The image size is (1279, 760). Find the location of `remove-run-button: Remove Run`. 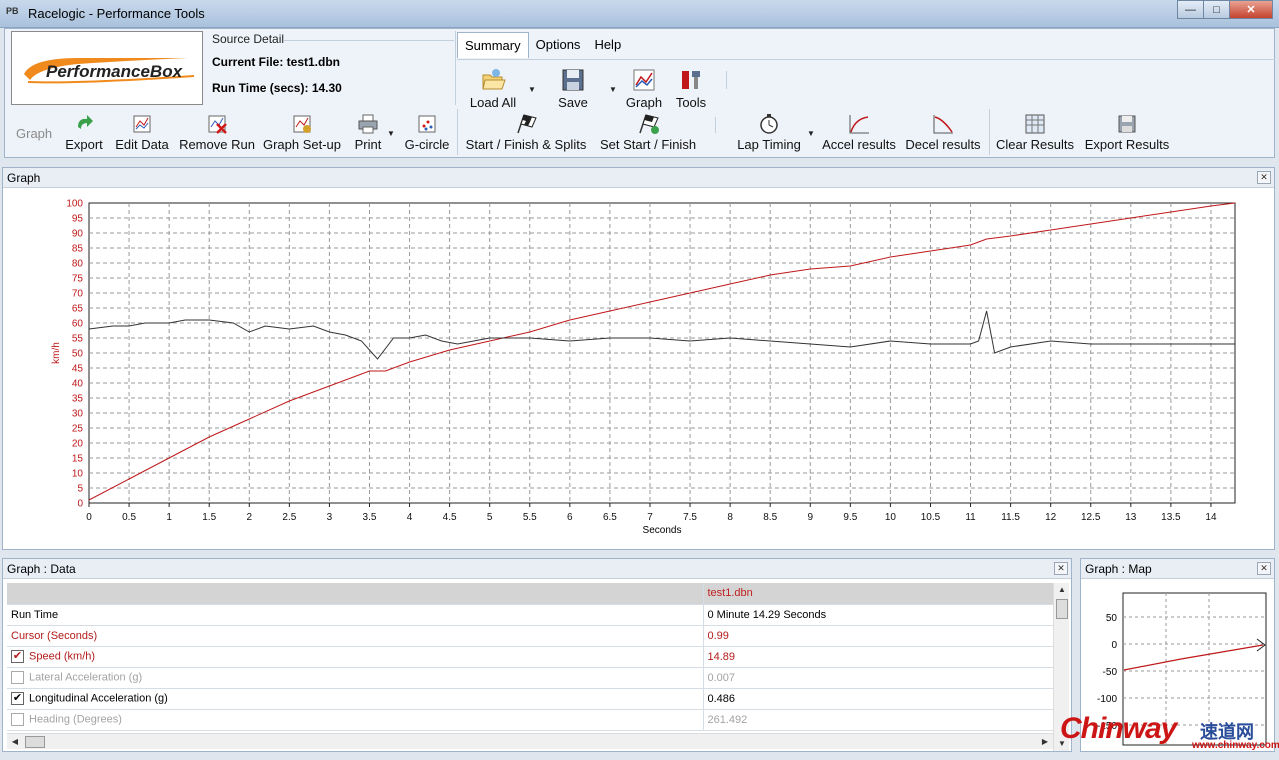

remove-run-button: Remove Run is located at coordinates (217, 132).